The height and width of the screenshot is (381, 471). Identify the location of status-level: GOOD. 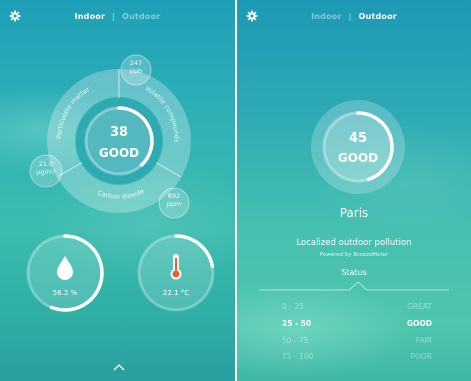
(419, 323).